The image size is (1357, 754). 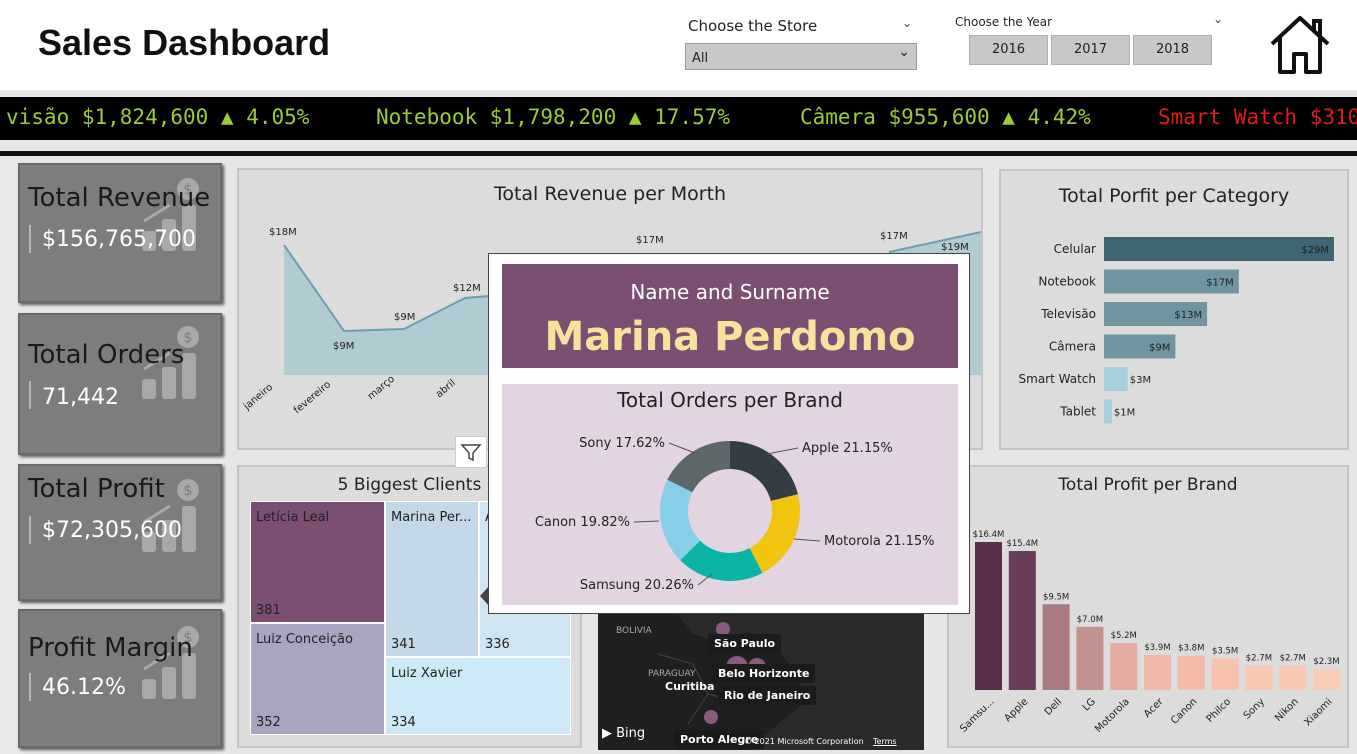 What do you see at coordinates (432, 579) in the screenshot?
I see `treemap-cell: Marina Per... 341` at bounding box center [432, 579].